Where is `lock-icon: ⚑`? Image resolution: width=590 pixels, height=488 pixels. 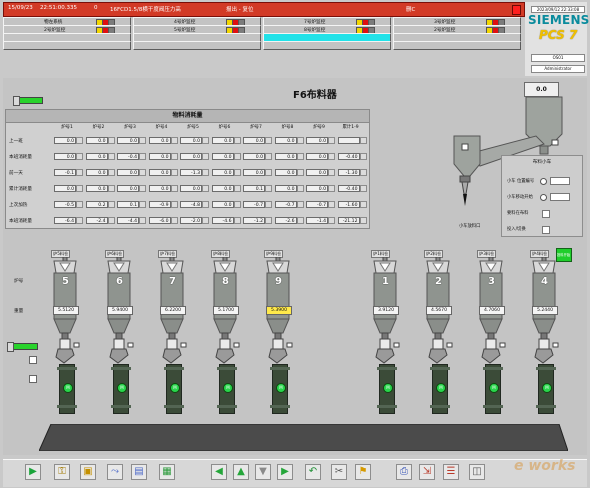 lock-icon: ⚑ is located at coordinates (363, 472).